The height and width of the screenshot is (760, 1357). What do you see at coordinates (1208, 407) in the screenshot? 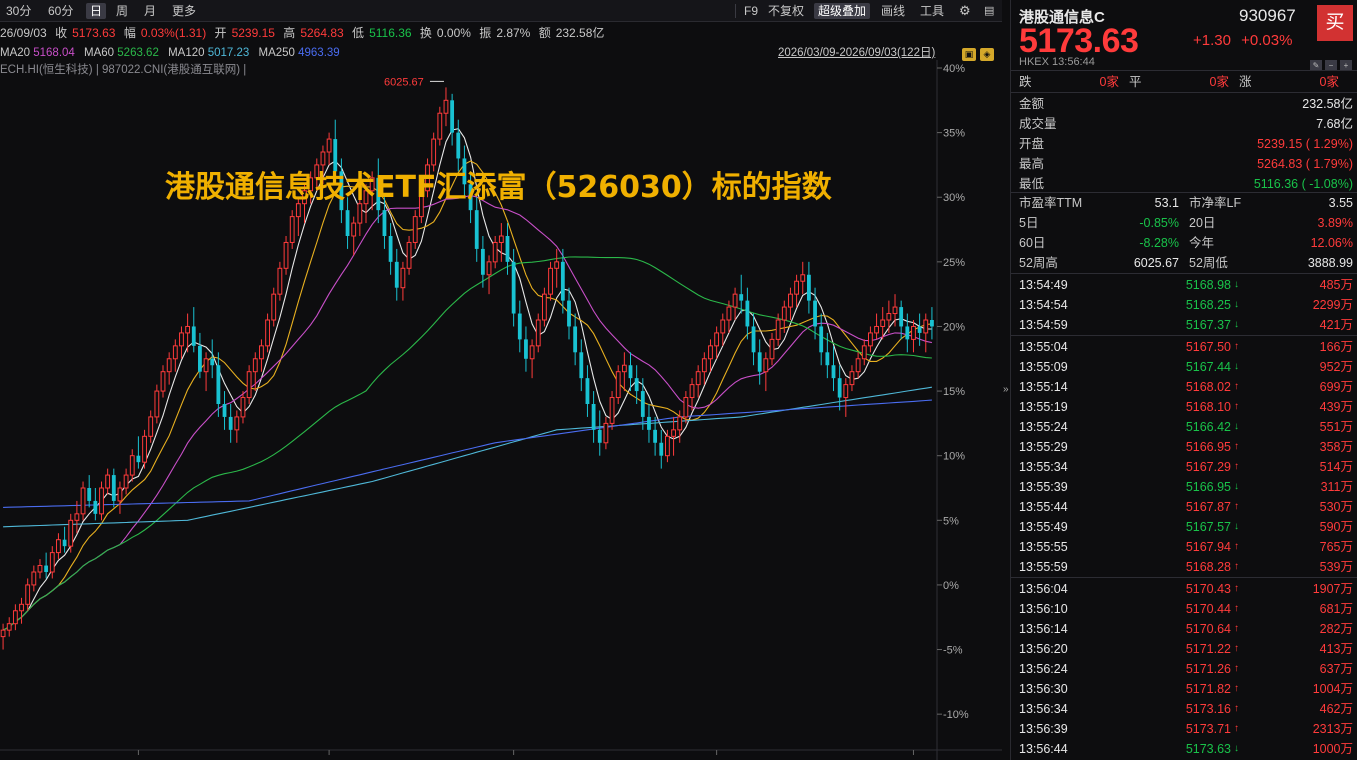
I see `tick-price: 5168.10` at bounding box center [1208, 407].